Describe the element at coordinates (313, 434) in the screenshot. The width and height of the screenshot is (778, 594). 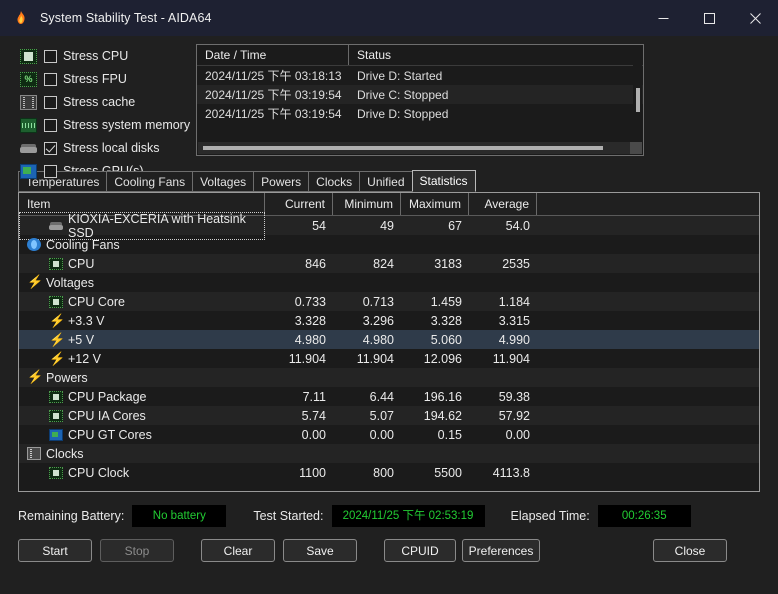
I see `row-current: 0.00` at that location.